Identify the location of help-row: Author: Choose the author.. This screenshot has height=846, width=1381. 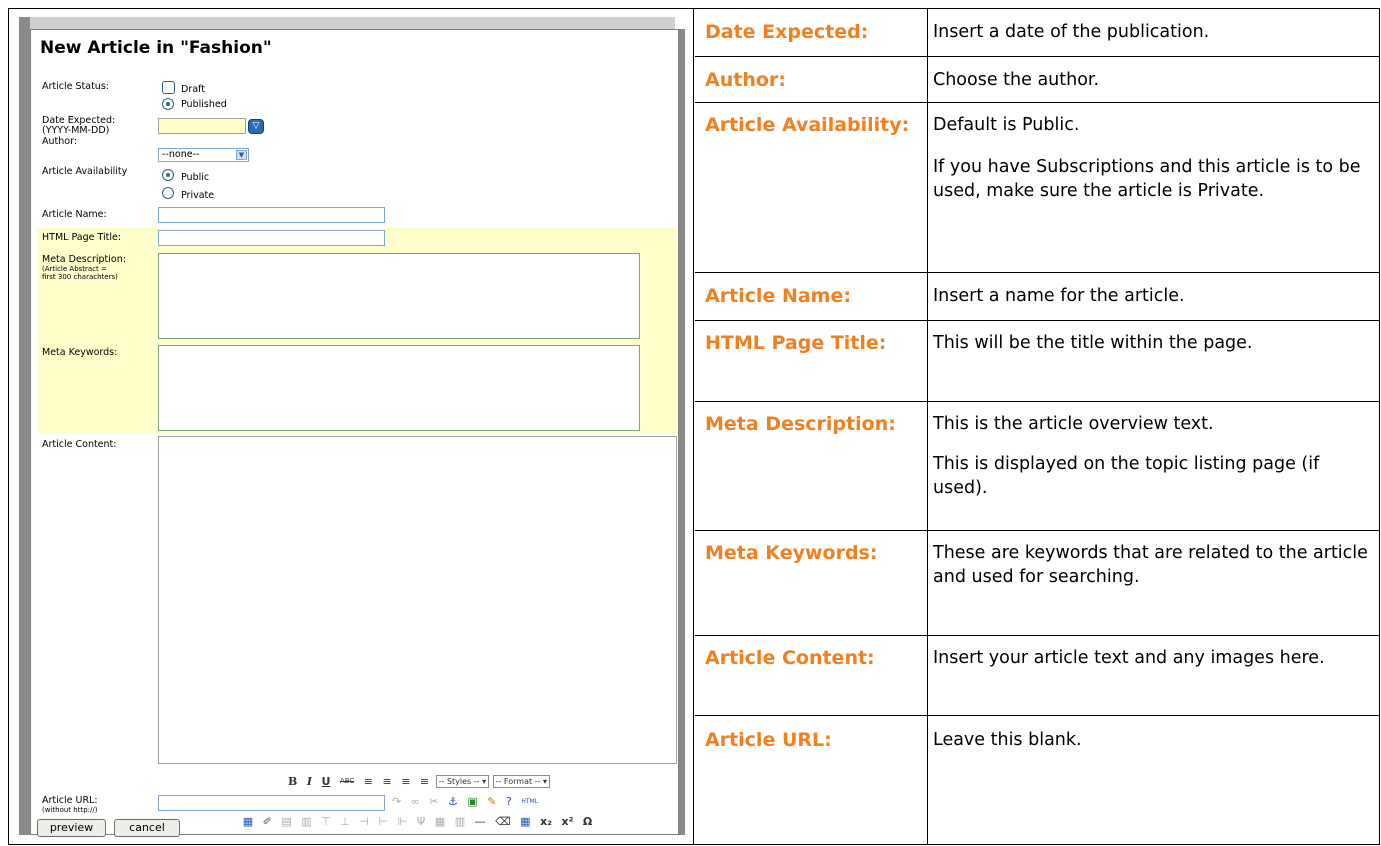
(1037, 80).